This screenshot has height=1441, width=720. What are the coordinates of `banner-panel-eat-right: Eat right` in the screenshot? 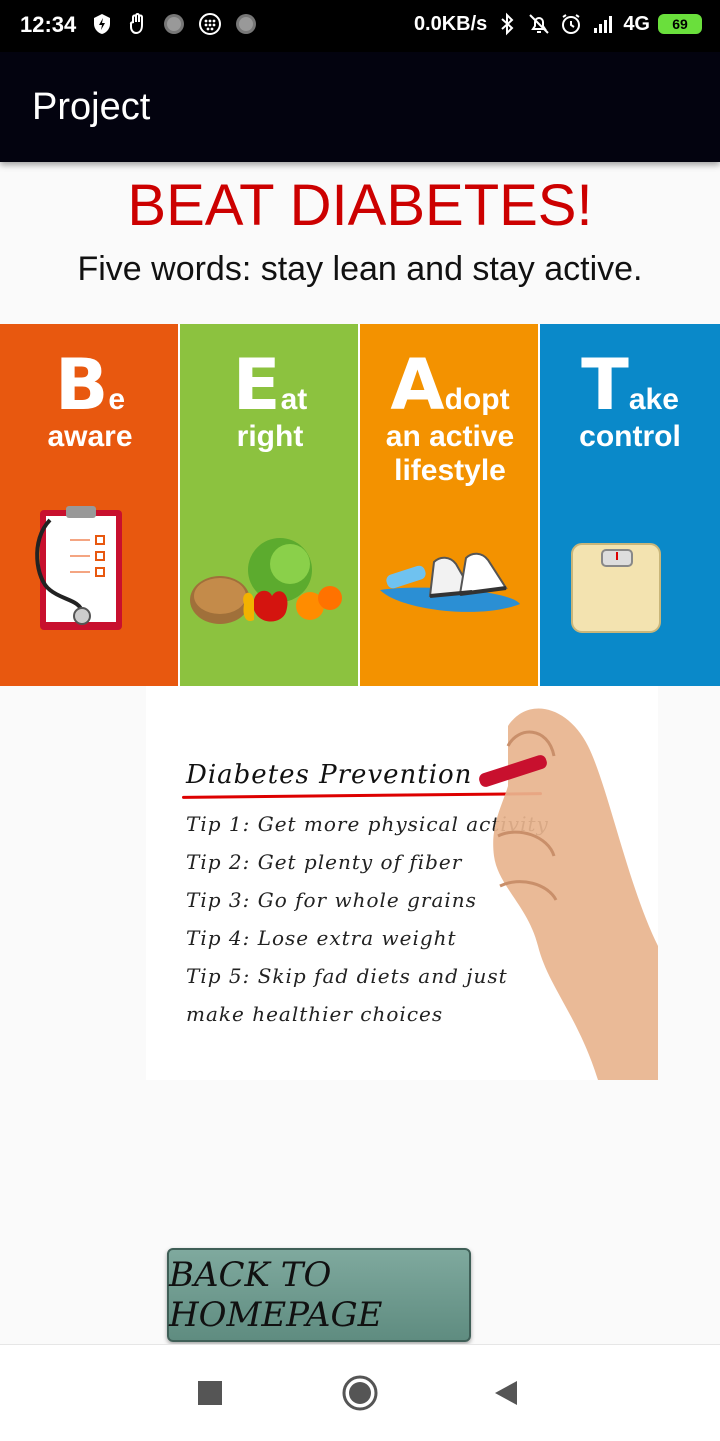 It's located at (270, 505).